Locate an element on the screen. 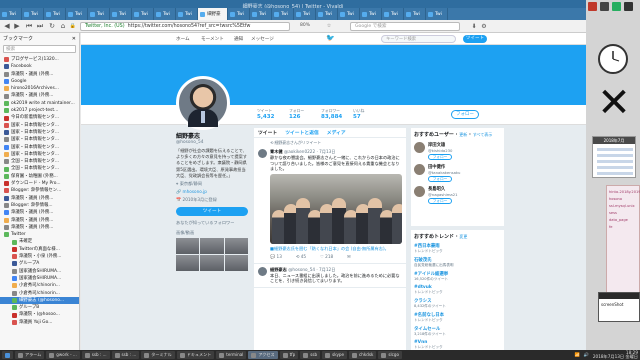  tab-media: メディア is located at coordinates (336, 132).